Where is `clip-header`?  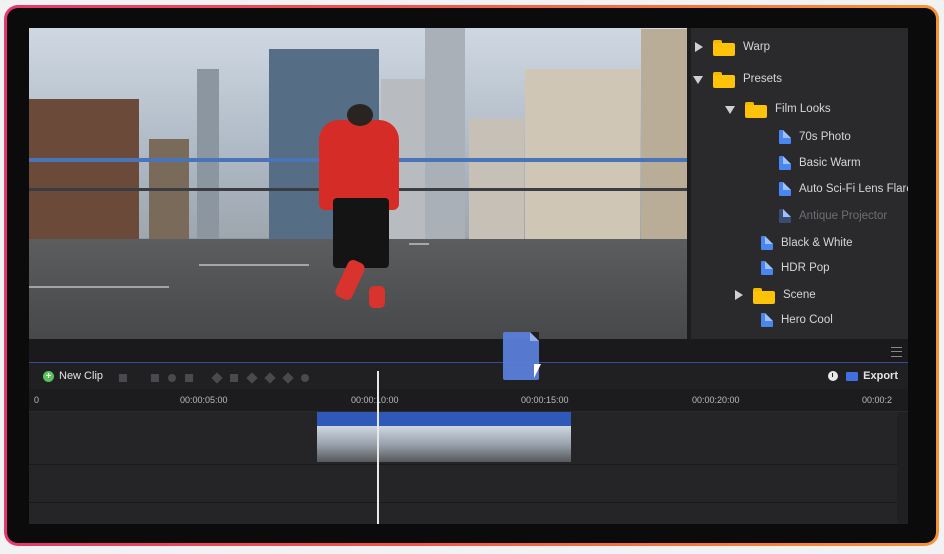 clip-header is located at coordinates (444, 419).